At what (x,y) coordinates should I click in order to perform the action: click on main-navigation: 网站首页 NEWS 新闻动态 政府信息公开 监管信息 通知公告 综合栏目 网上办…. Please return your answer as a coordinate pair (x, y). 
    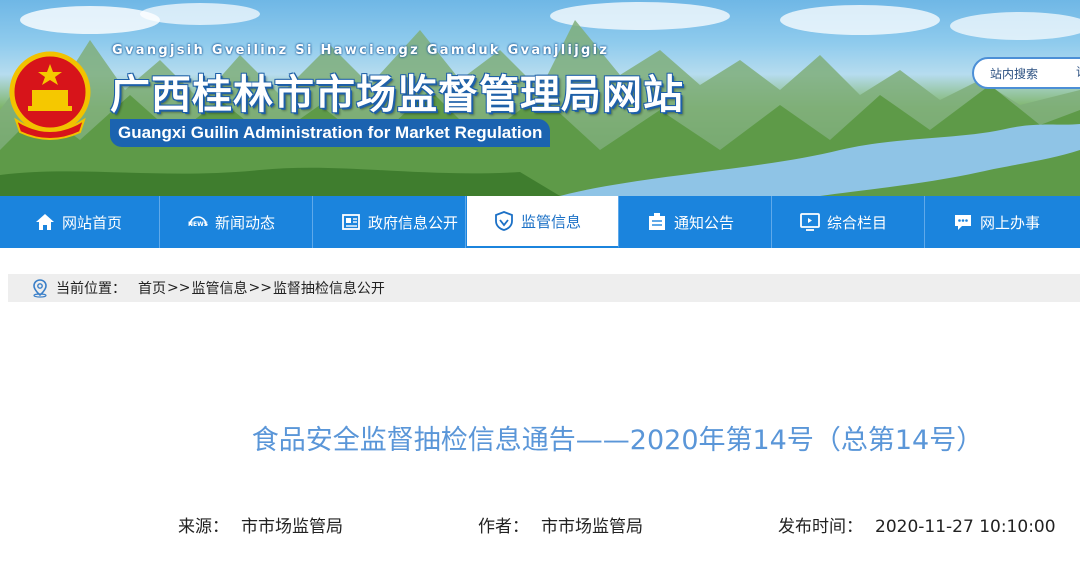
    Looking at the image, I should click on (540, 222).